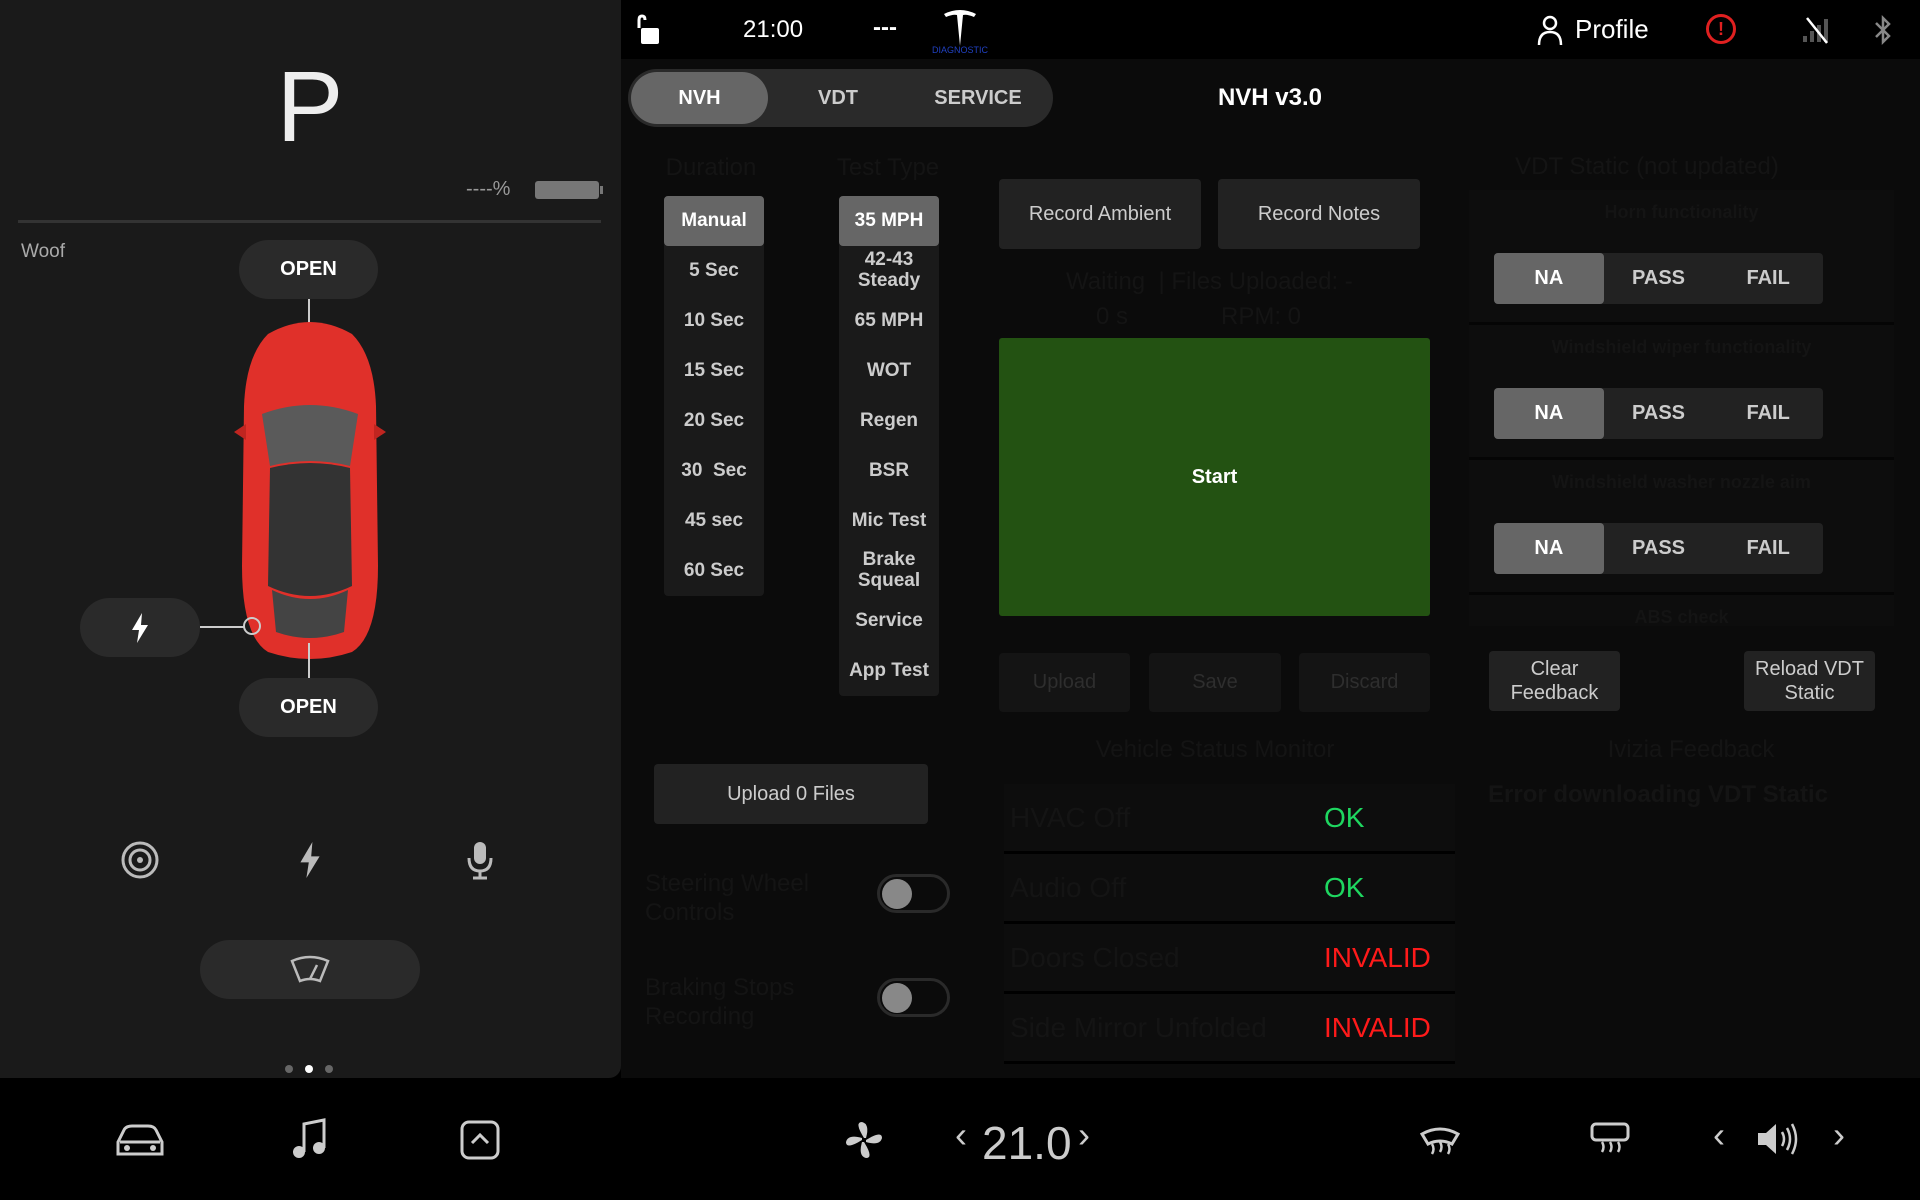 Image resolution: width=1920 pixels, height=1200 pixels. I want to click on vdt-item: Horn functionality NA PASS FAIL, so click(1681, 257).